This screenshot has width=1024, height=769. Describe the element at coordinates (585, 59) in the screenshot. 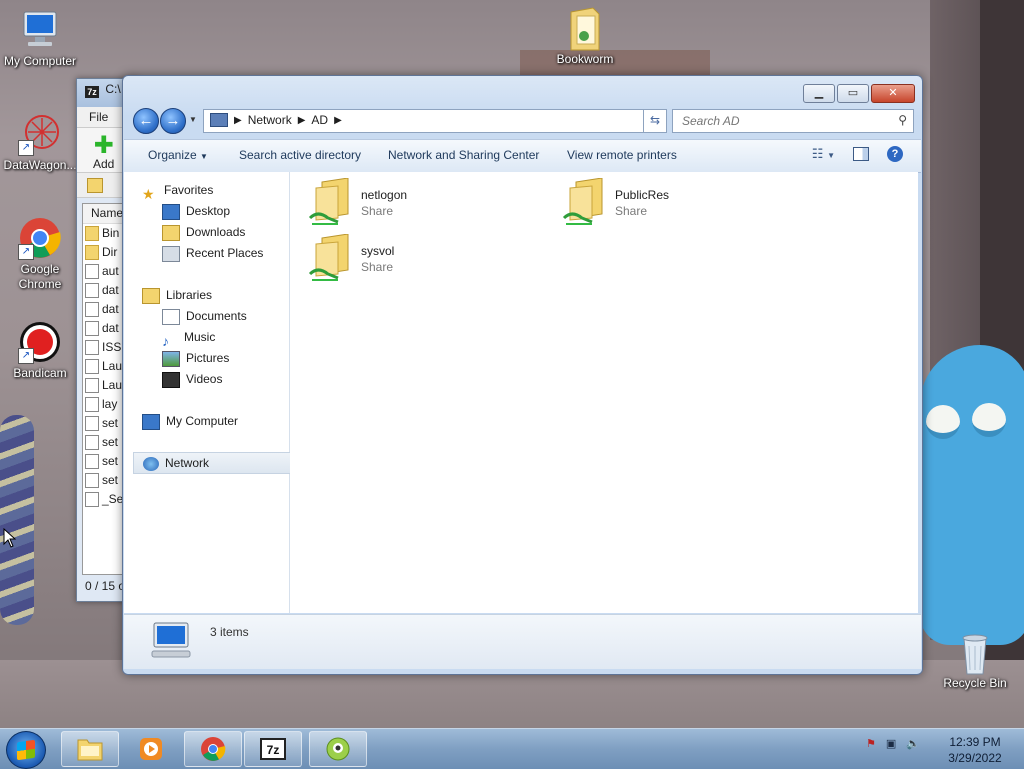

I see `desktop-icon-label: Bookworm` at that location.